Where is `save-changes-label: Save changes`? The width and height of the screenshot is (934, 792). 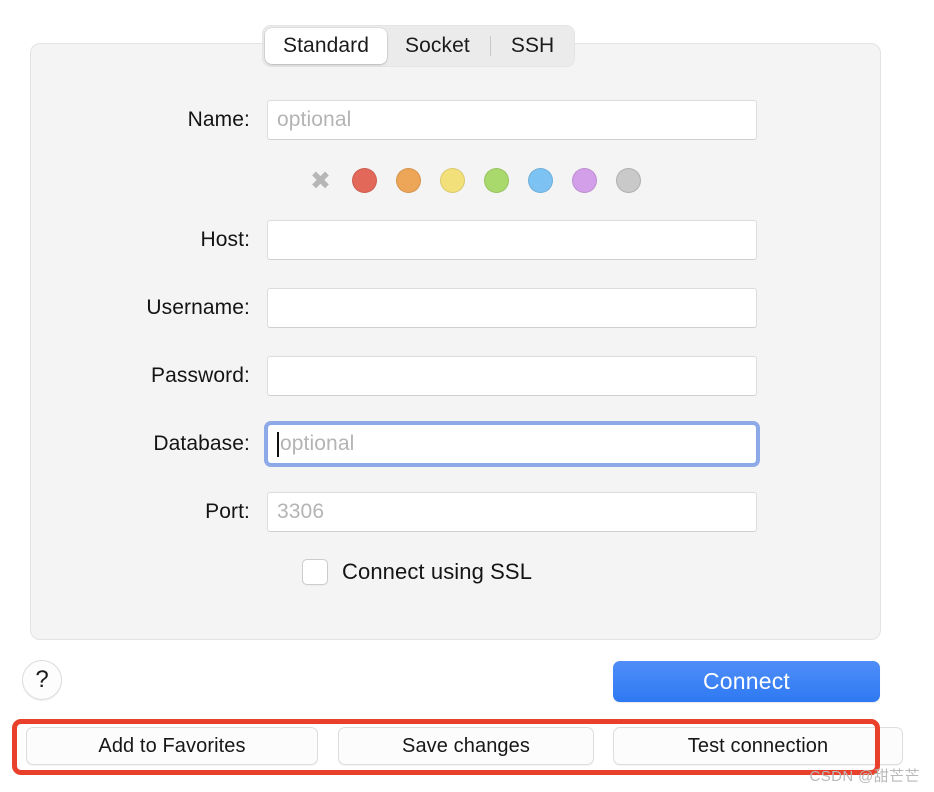
save-changes-label: Save changes is located at coordinates (466, 745).